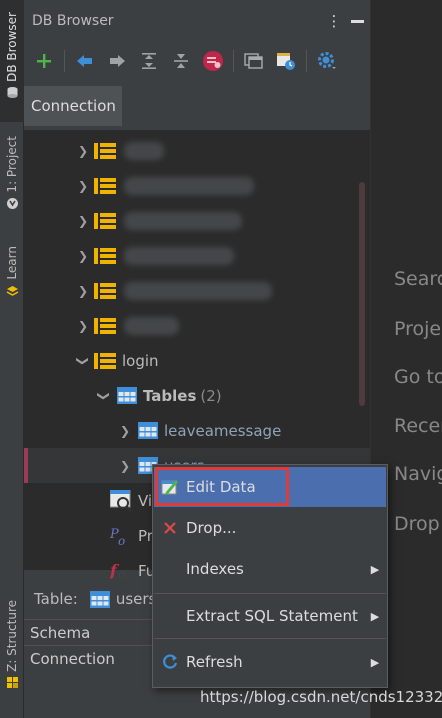  I want to click on svg-text: o, so click(121, 540).